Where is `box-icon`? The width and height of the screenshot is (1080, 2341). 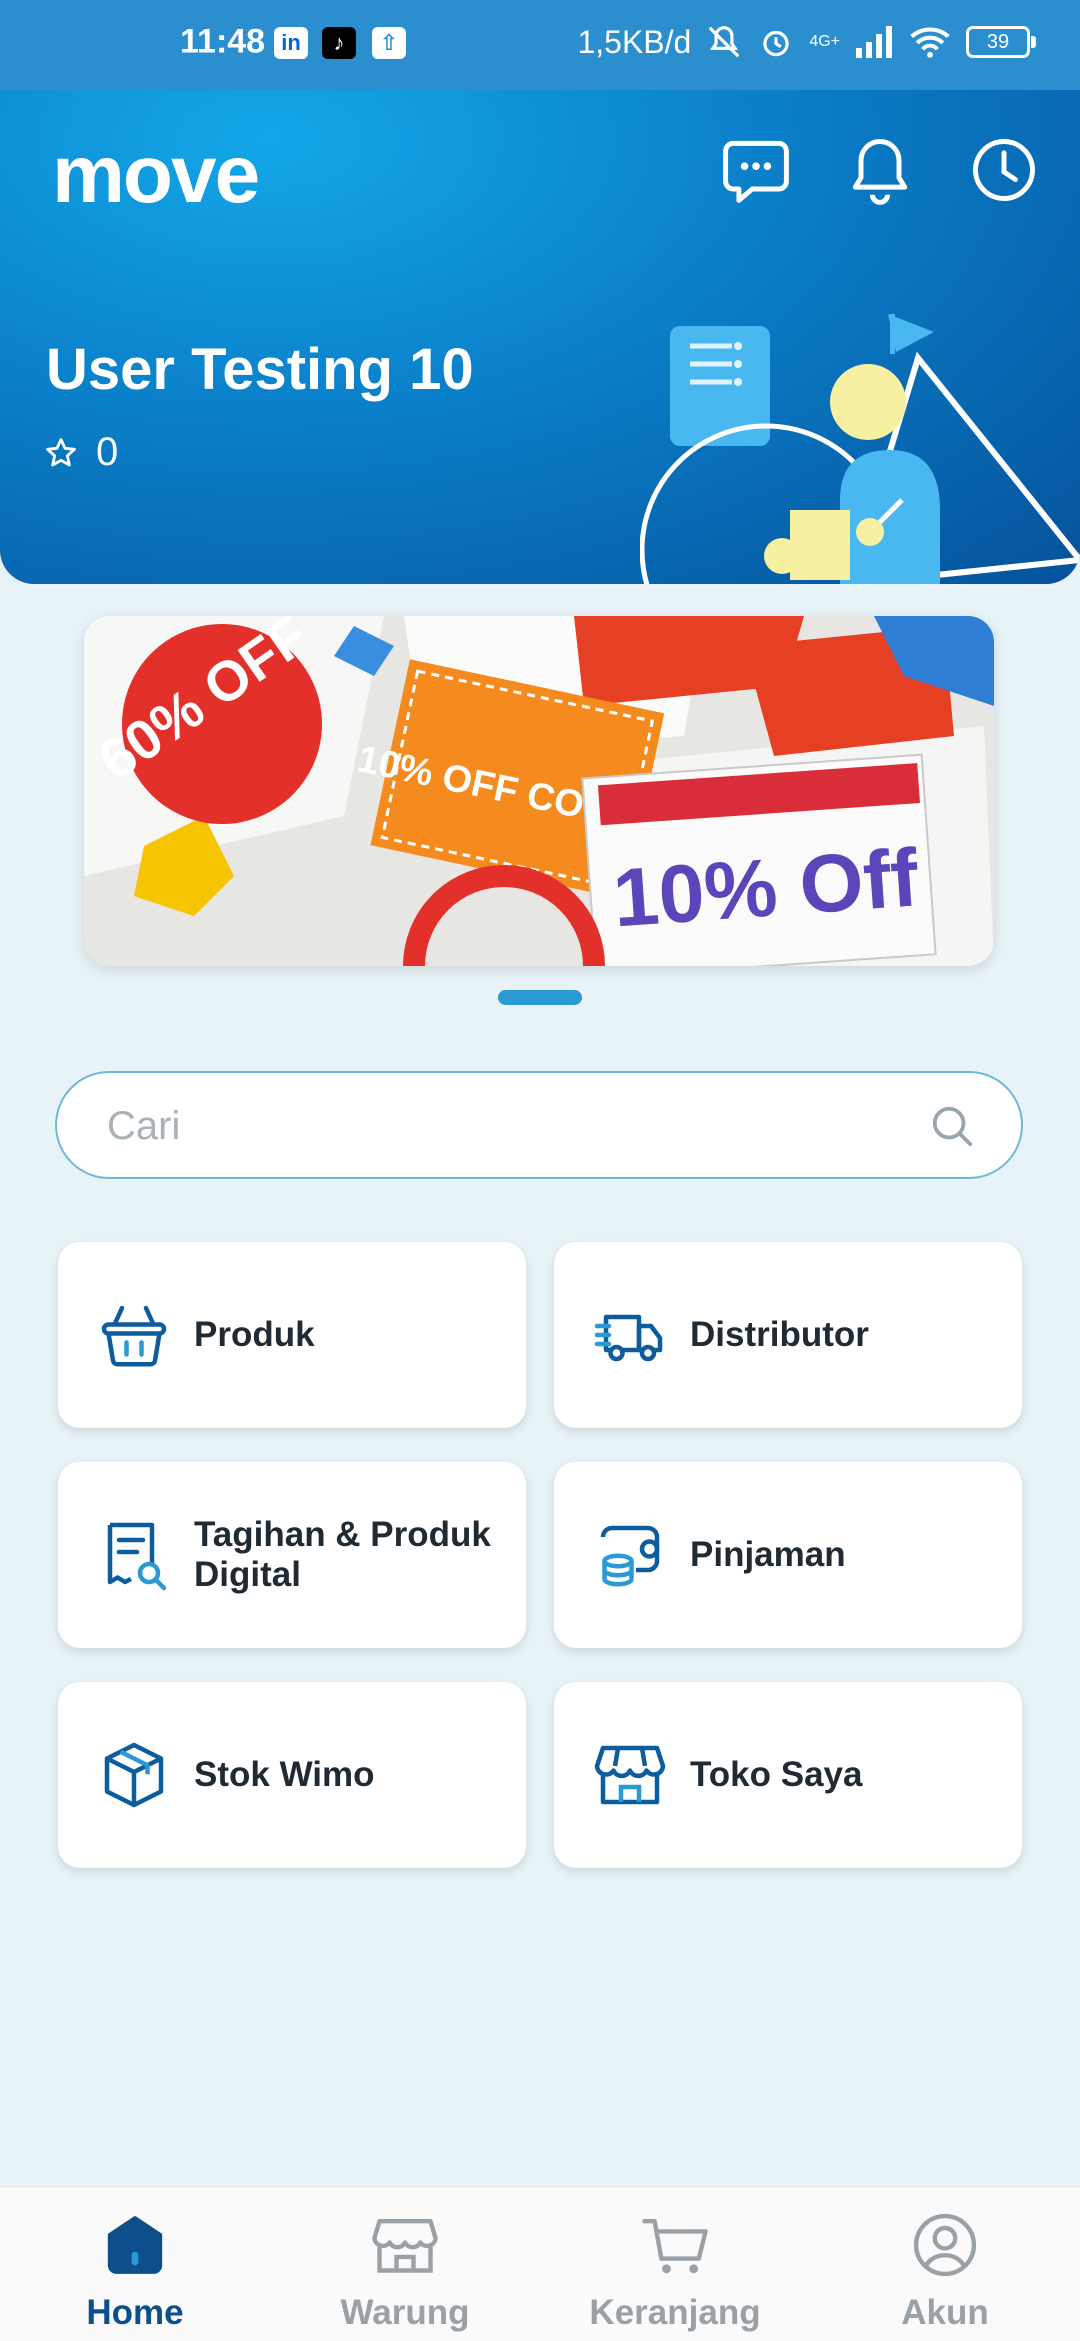 box-icon is located at coordinates (134, 1775).